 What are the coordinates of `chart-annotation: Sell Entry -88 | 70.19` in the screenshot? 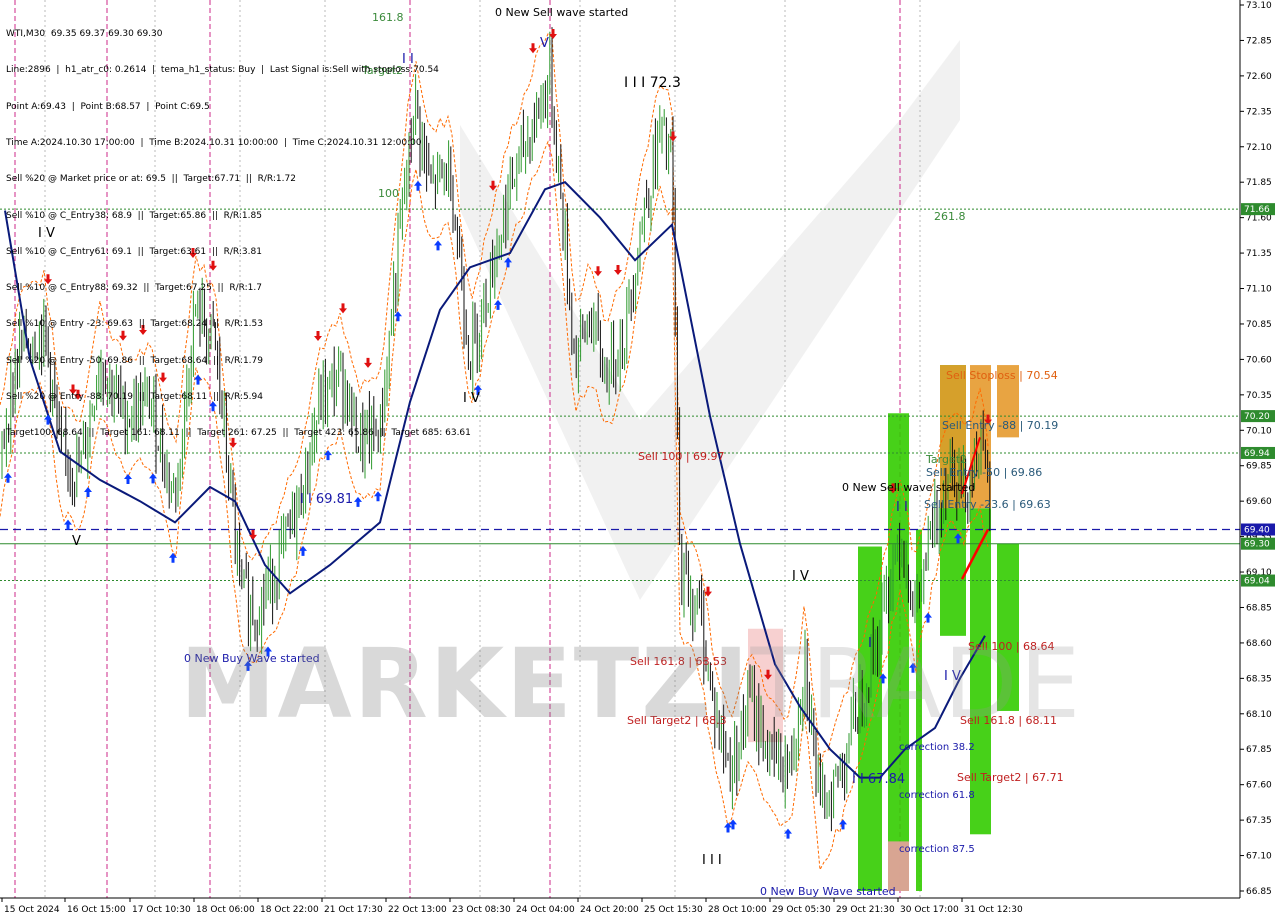 It's located at (1000, 425).